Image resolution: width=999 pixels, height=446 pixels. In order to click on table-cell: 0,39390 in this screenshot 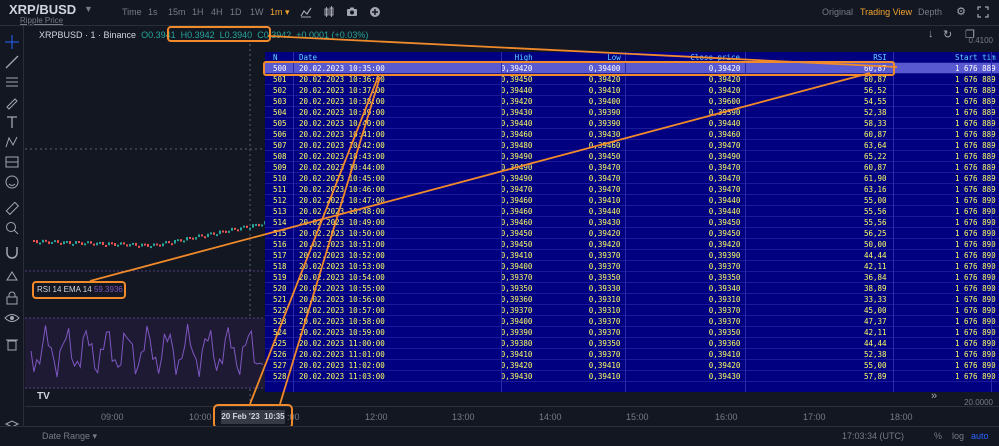, I will do `click(724, 255)`.